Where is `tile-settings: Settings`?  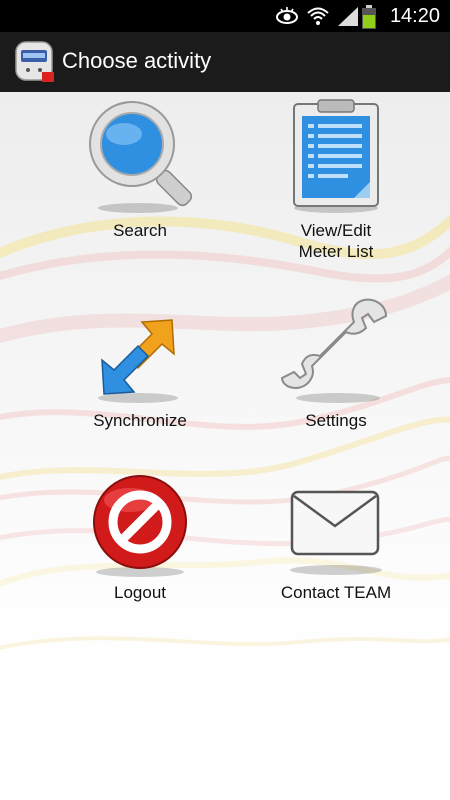
tile-settings: Settings is located at coordinates (336, 361).